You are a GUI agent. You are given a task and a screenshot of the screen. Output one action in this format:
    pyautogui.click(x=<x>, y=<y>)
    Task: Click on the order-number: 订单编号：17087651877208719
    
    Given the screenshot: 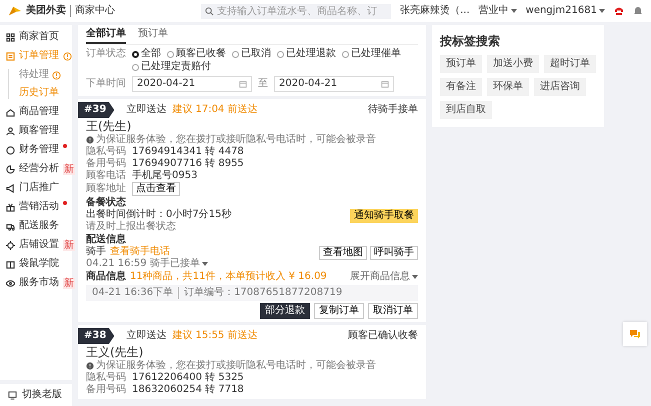 What is the action you would take?
    pyautogui.click(x=260, y=293)
    